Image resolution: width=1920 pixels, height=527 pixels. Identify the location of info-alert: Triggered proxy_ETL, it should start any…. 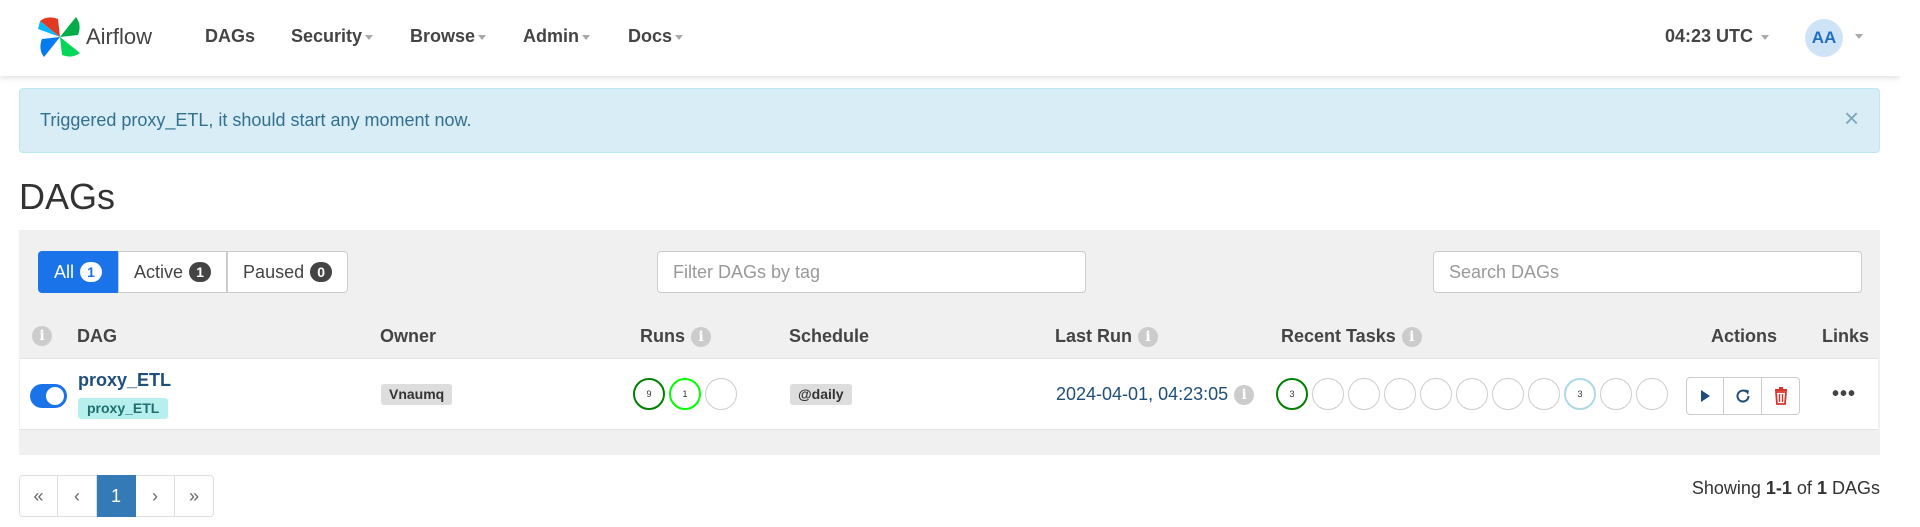
(949, 120).